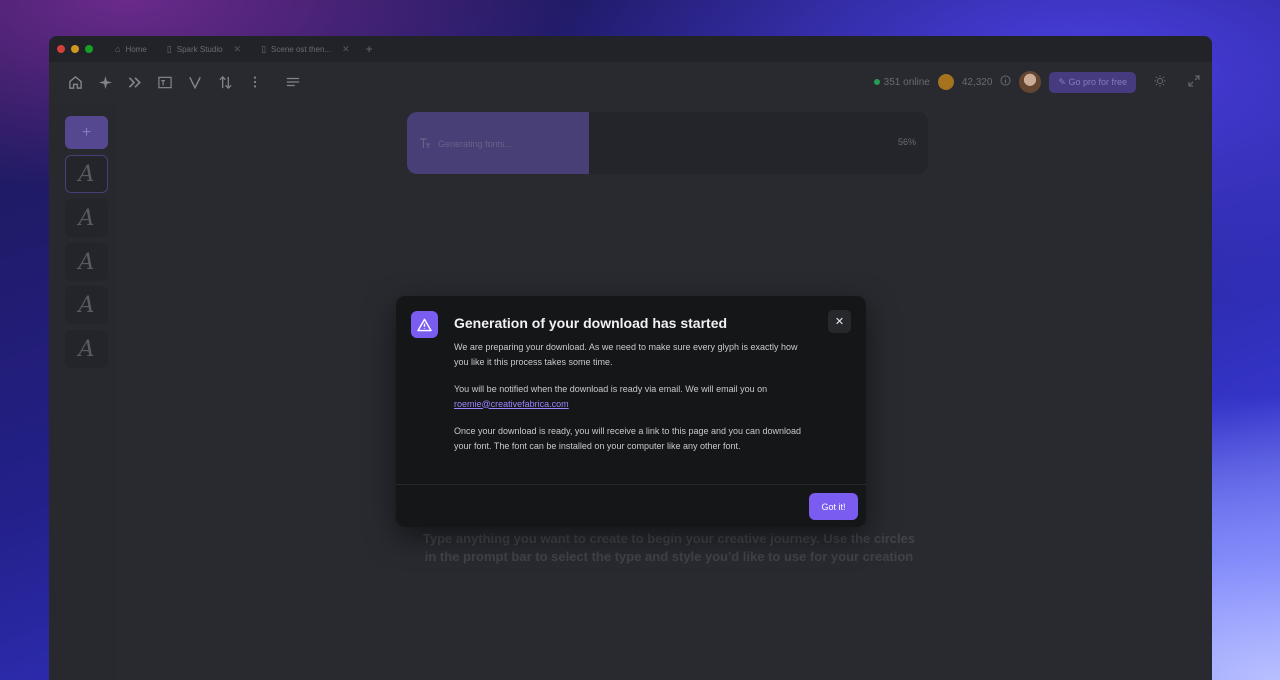 This screenshot has height=680, width=1280. Describe the element at coordinates (839, 321) in the screenshot. I see `close-dialog-button: ✕` at that location.